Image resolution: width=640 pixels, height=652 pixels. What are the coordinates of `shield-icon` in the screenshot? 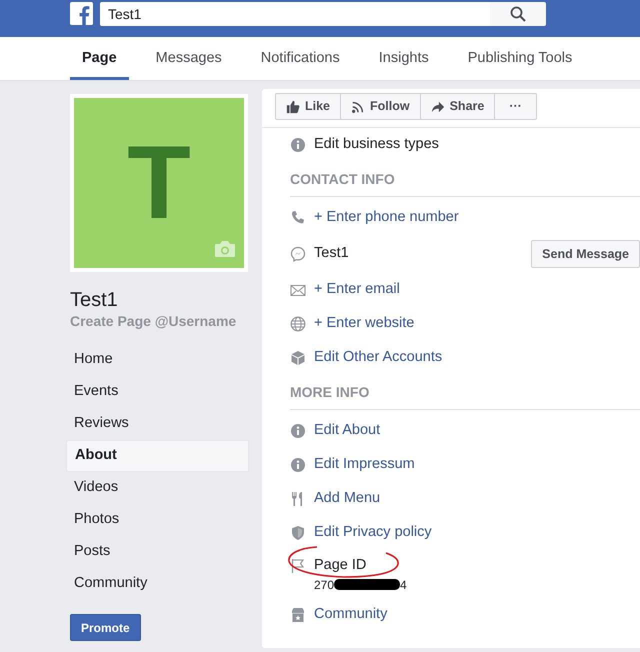 It's located at (298, 533).